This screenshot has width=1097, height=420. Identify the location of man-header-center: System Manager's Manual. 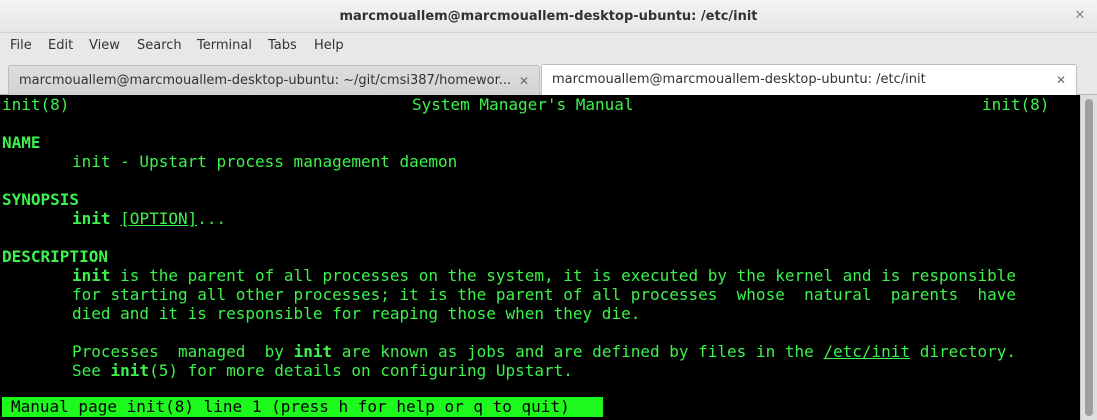
(523, 104).